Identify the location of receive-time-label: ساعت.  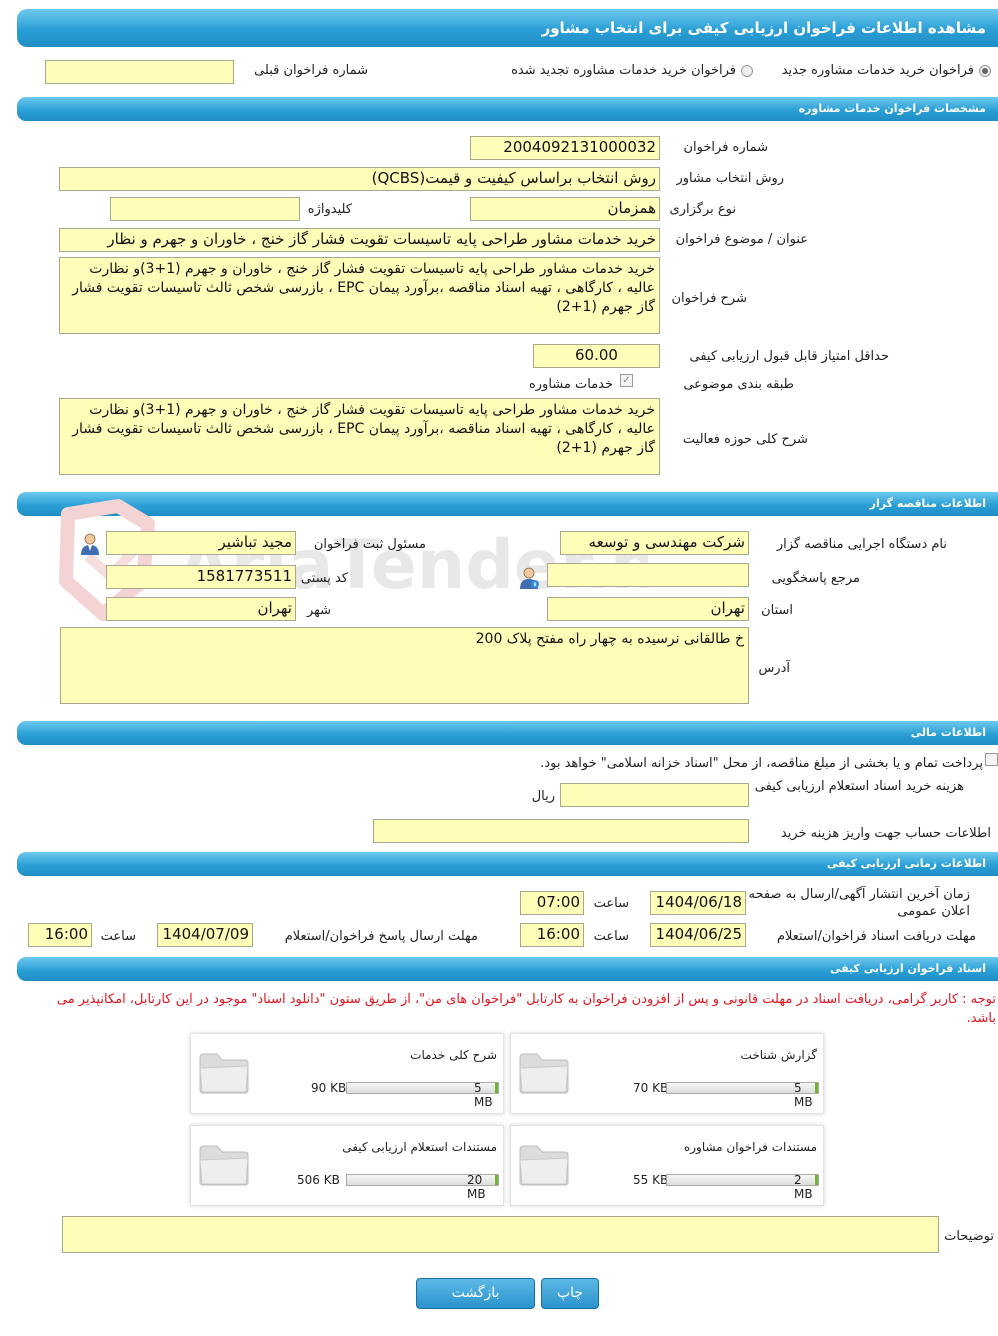
(611, 936).